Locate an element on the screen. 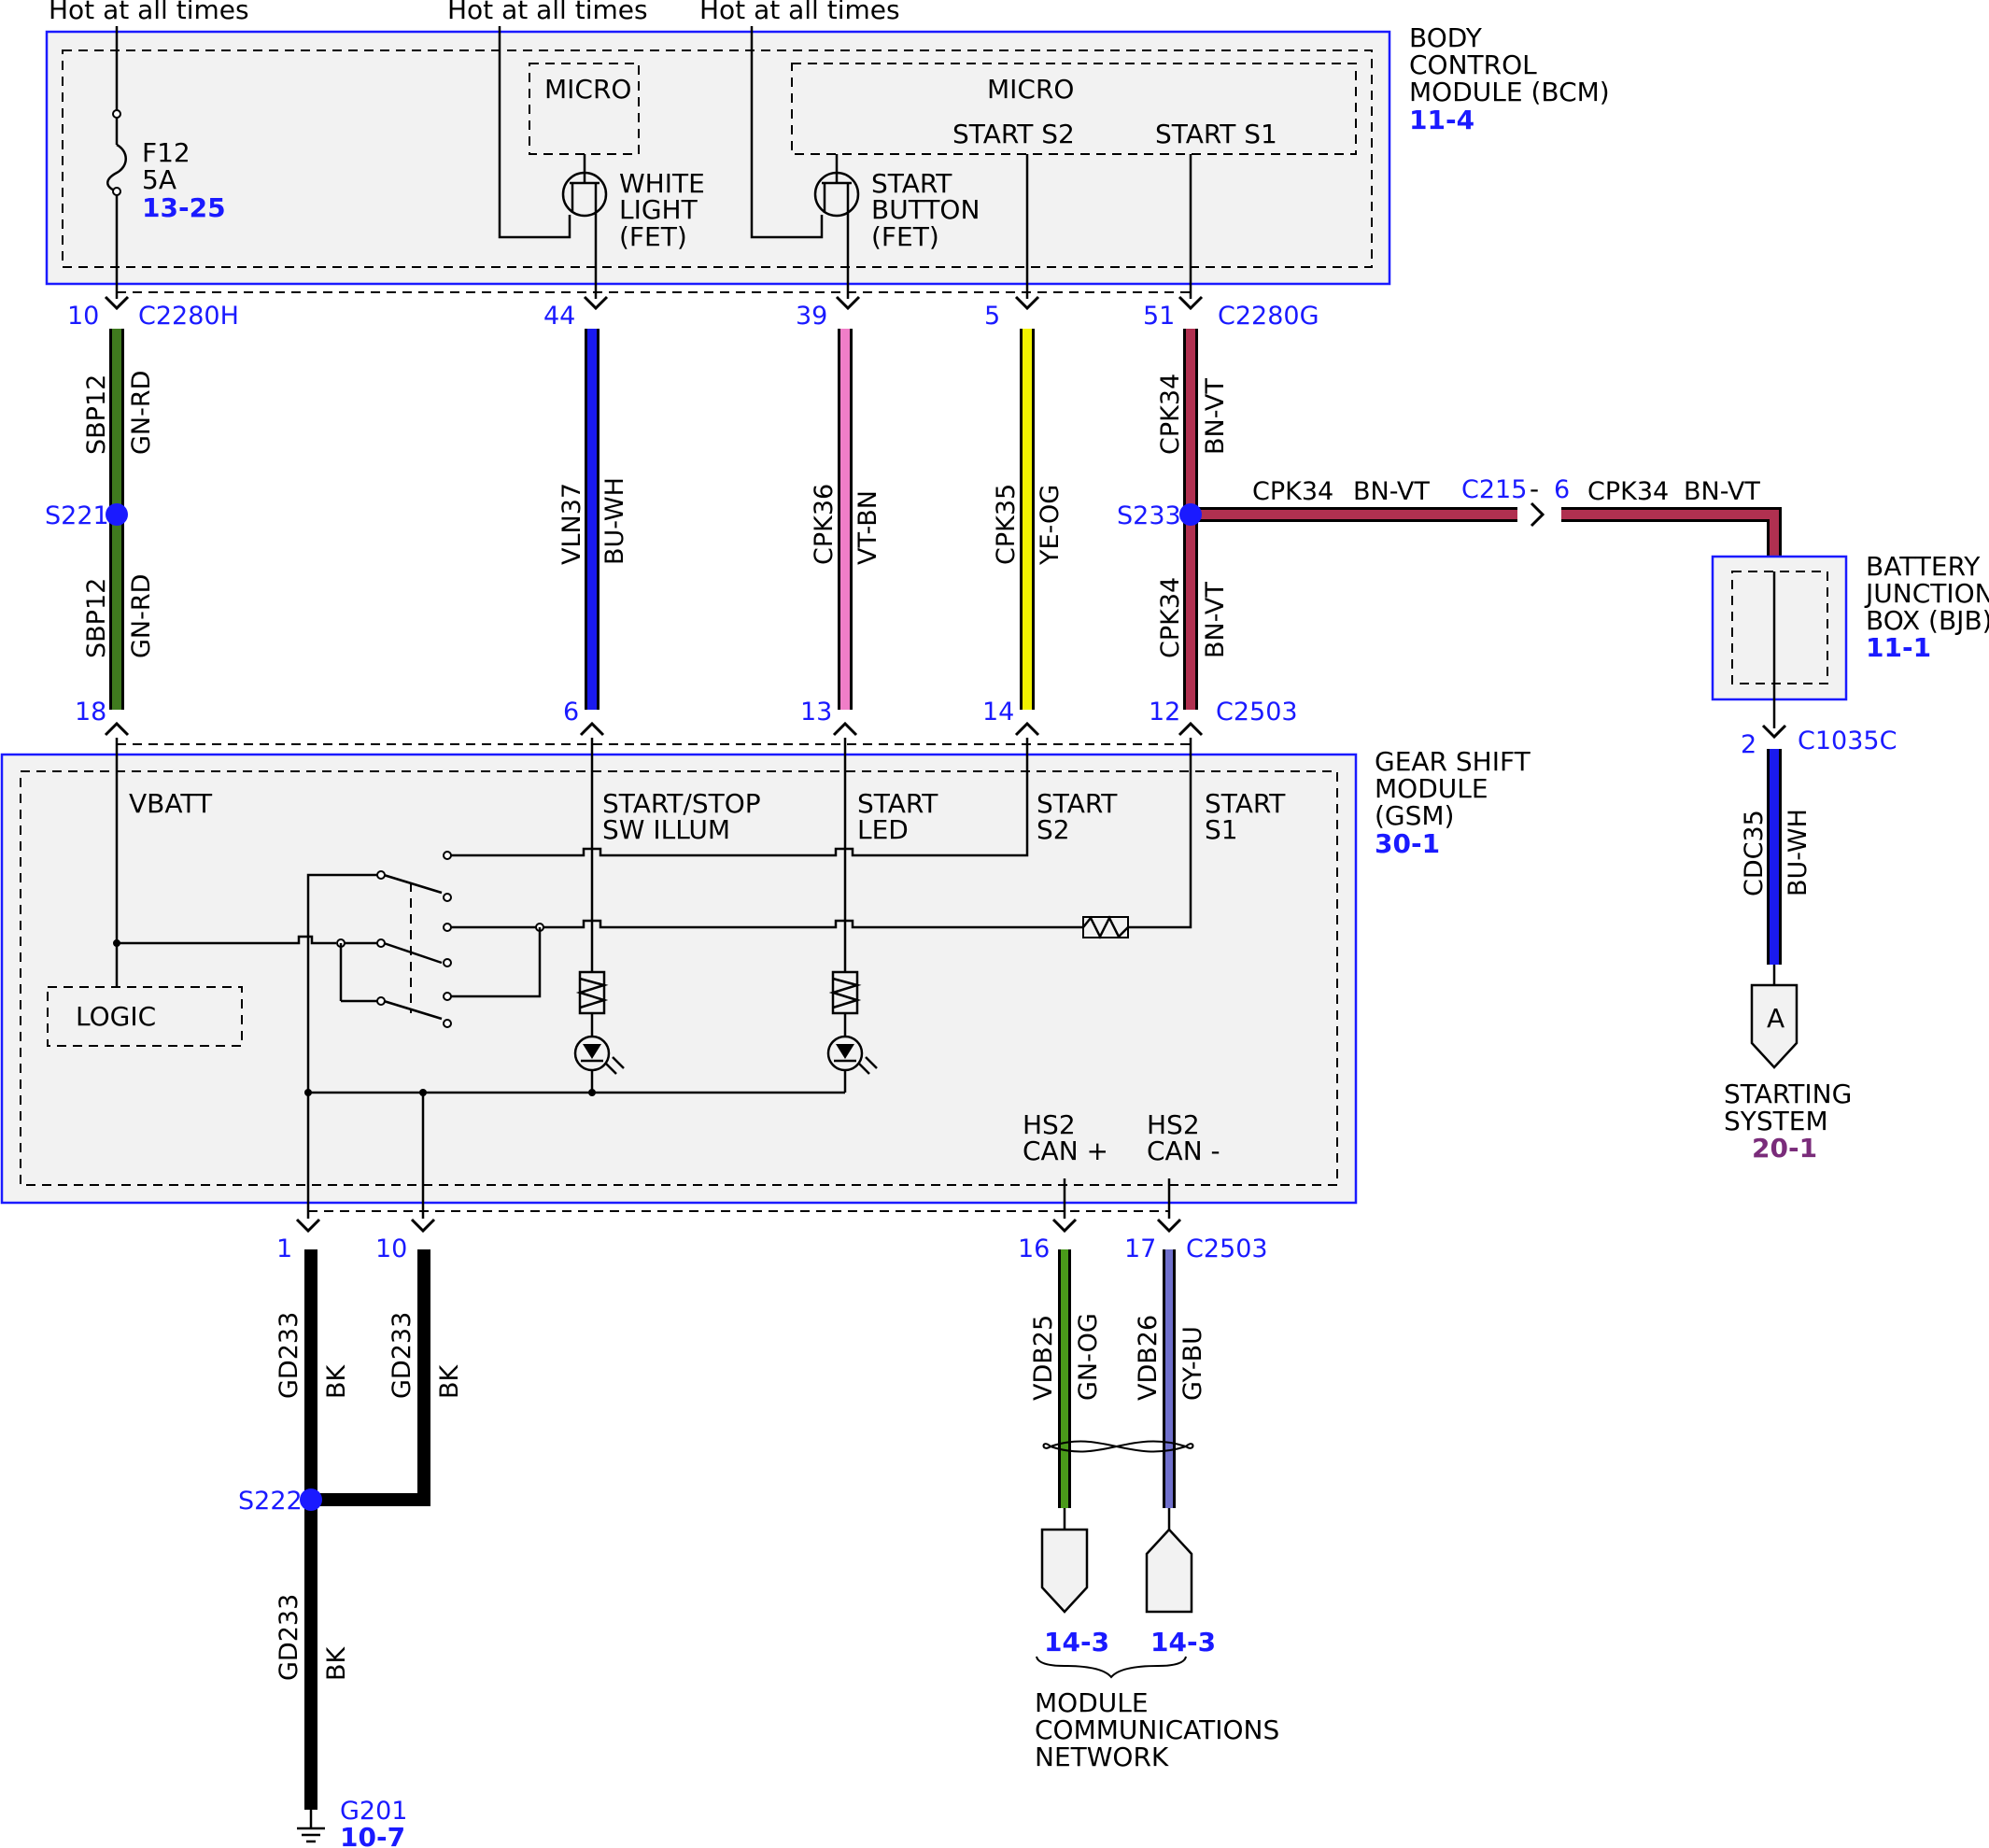 Image resolution: width=1989 pixels, height=1848 pixels. bcm-start-s2-label: START S2 is located at coordinates (1013, 134).